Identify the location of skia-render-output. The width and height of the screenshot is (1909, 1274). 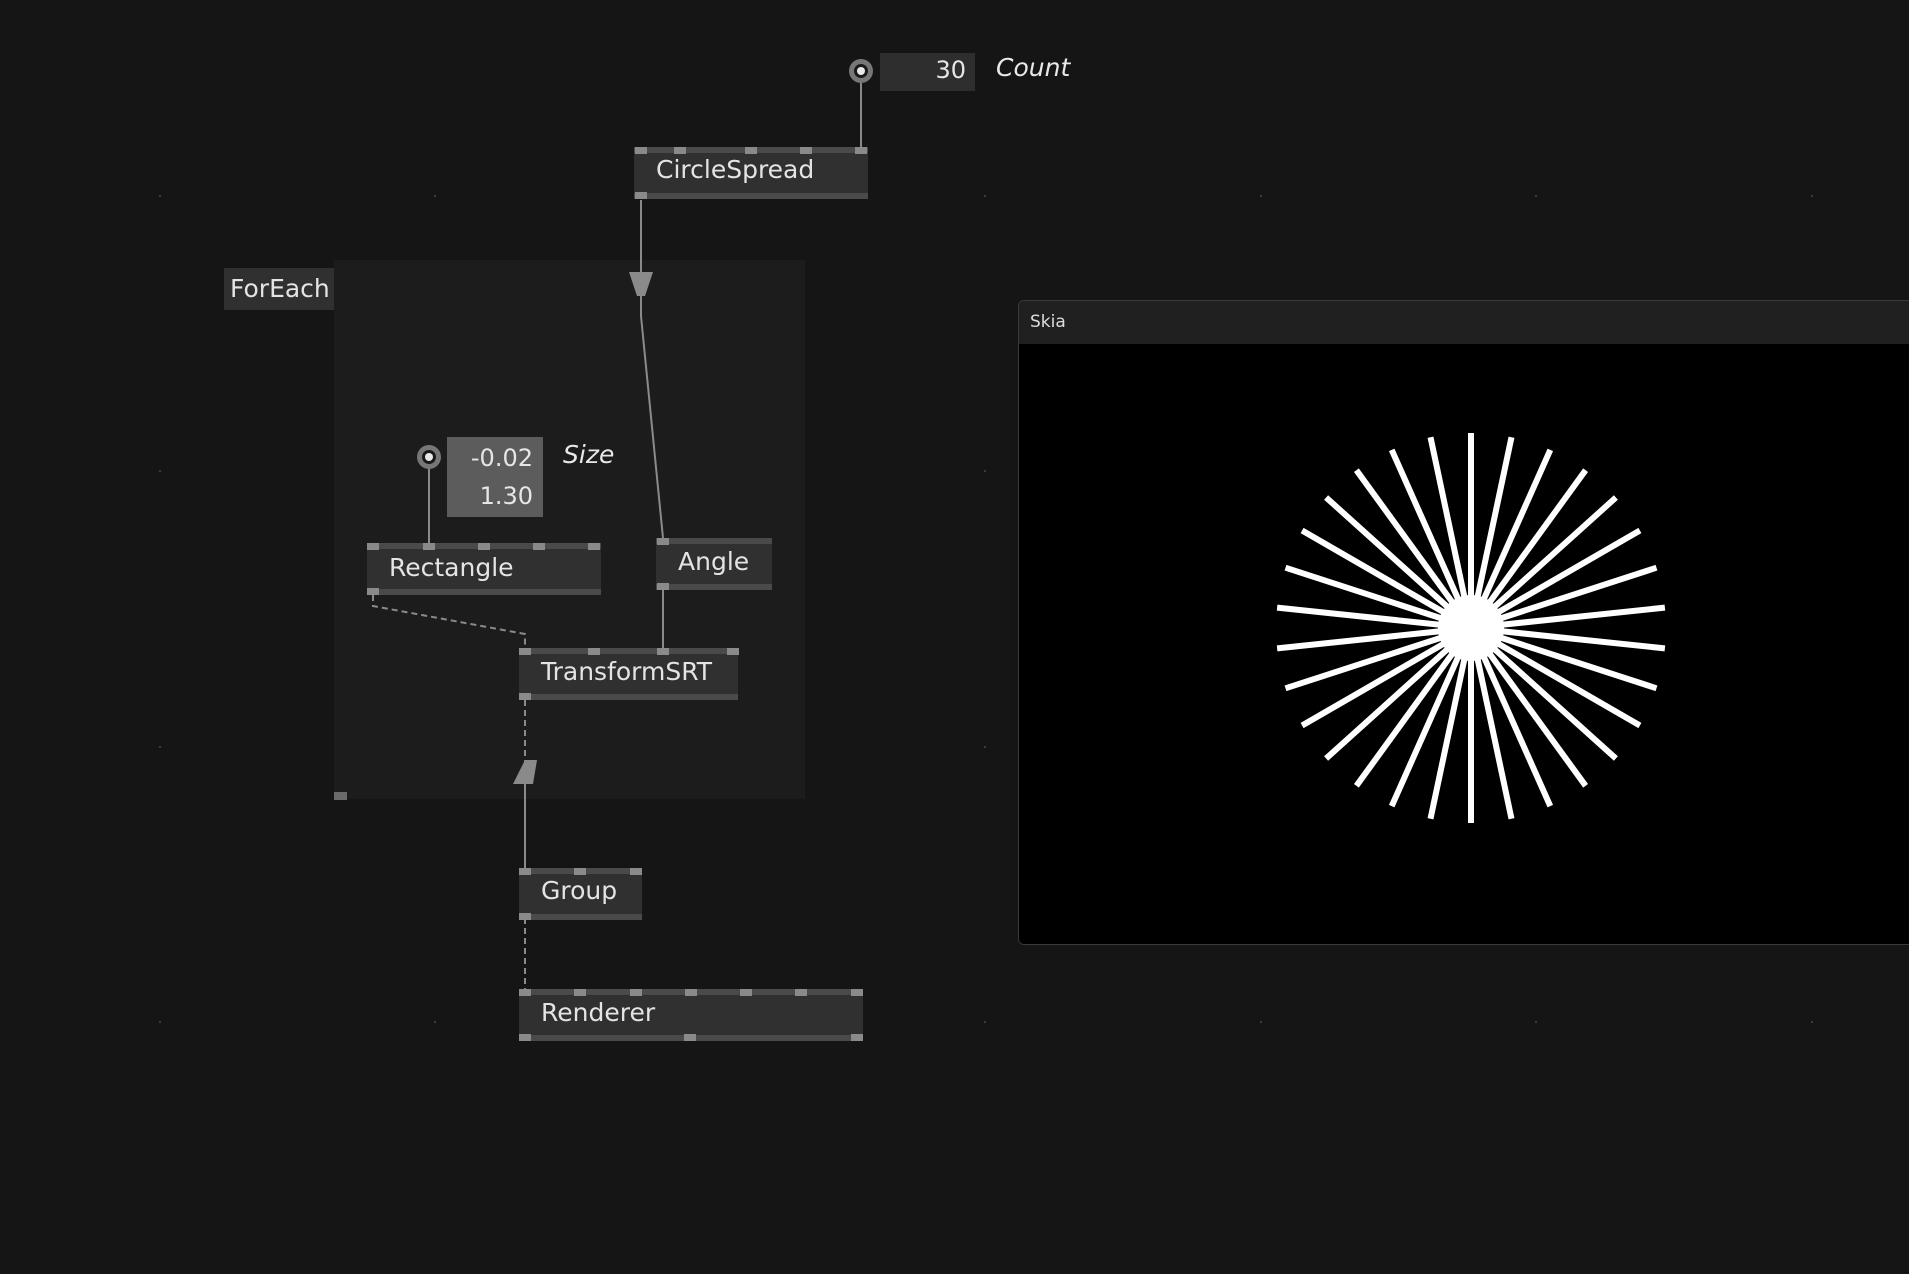
(1471, 628).